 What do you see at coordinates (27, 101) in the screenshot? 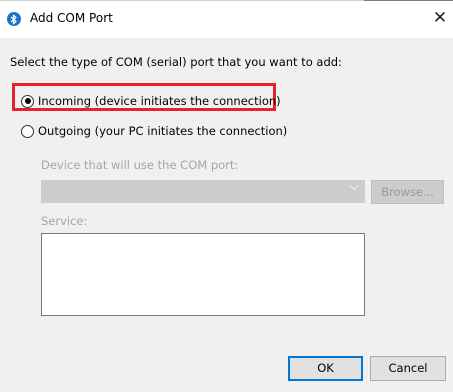
I see `incoming-radio-button` at bounding box center [27, 101].